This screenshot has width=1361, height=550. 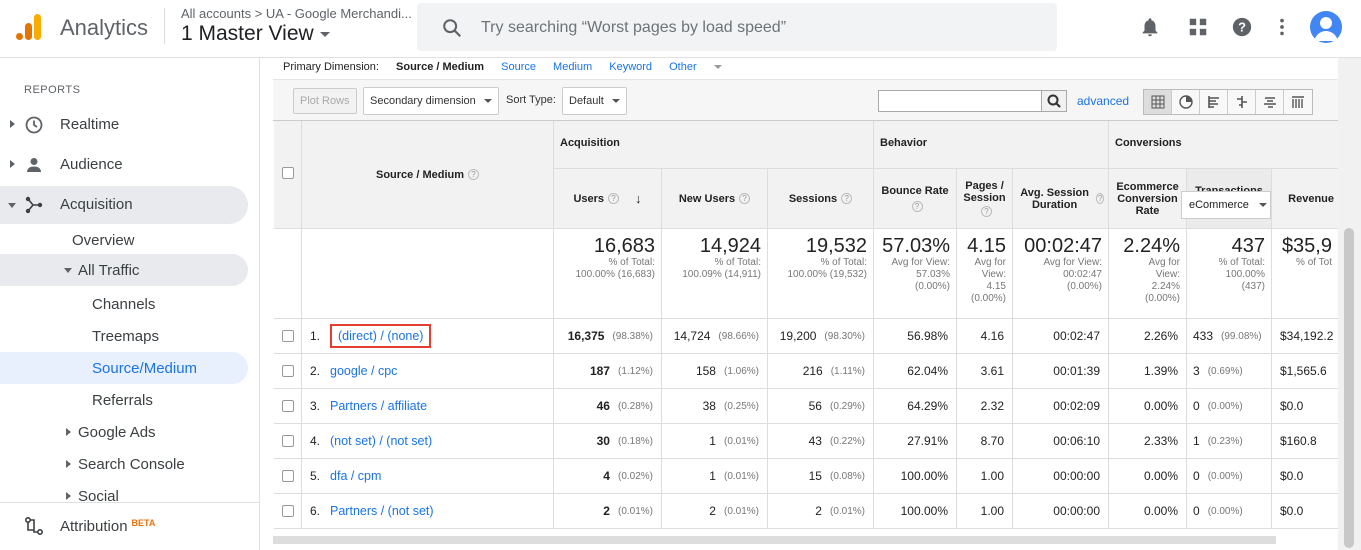 What do you see at coordinates (638, 198) in the screenshot?
I see `sort-desc-icon: ↓` at bounding box center [638, 198].